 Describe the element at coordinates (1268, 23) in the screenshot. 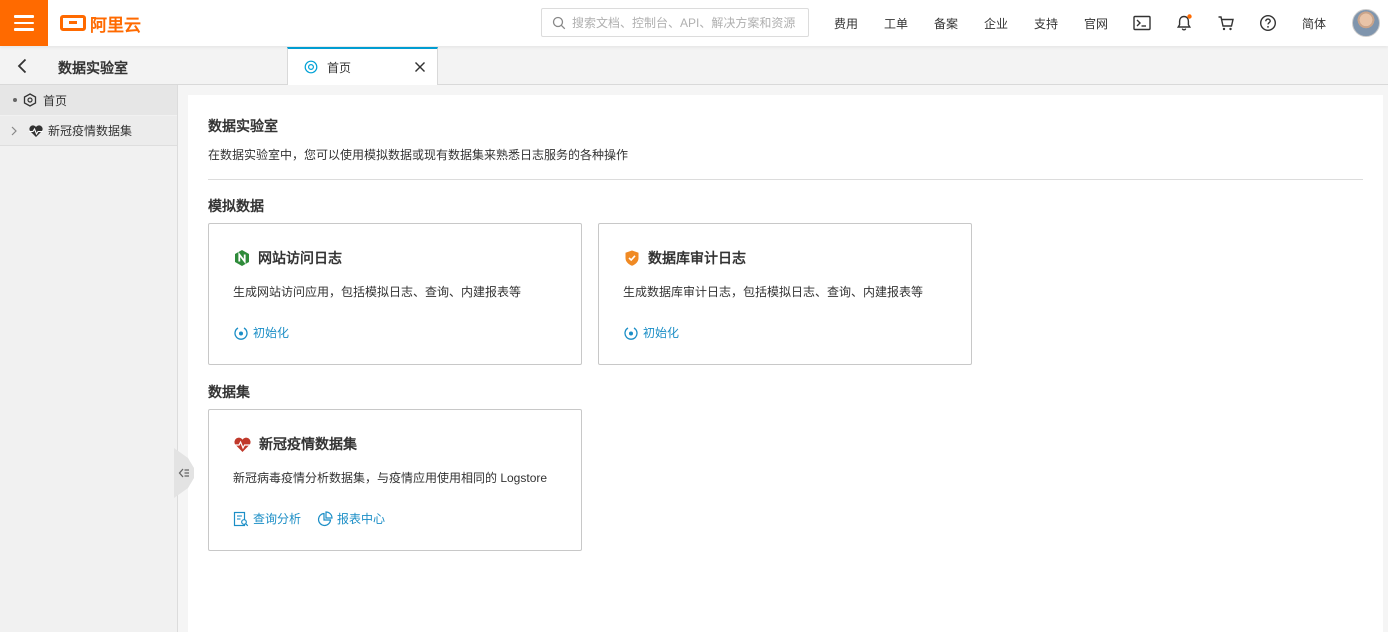

I see `help-icon` at that location.